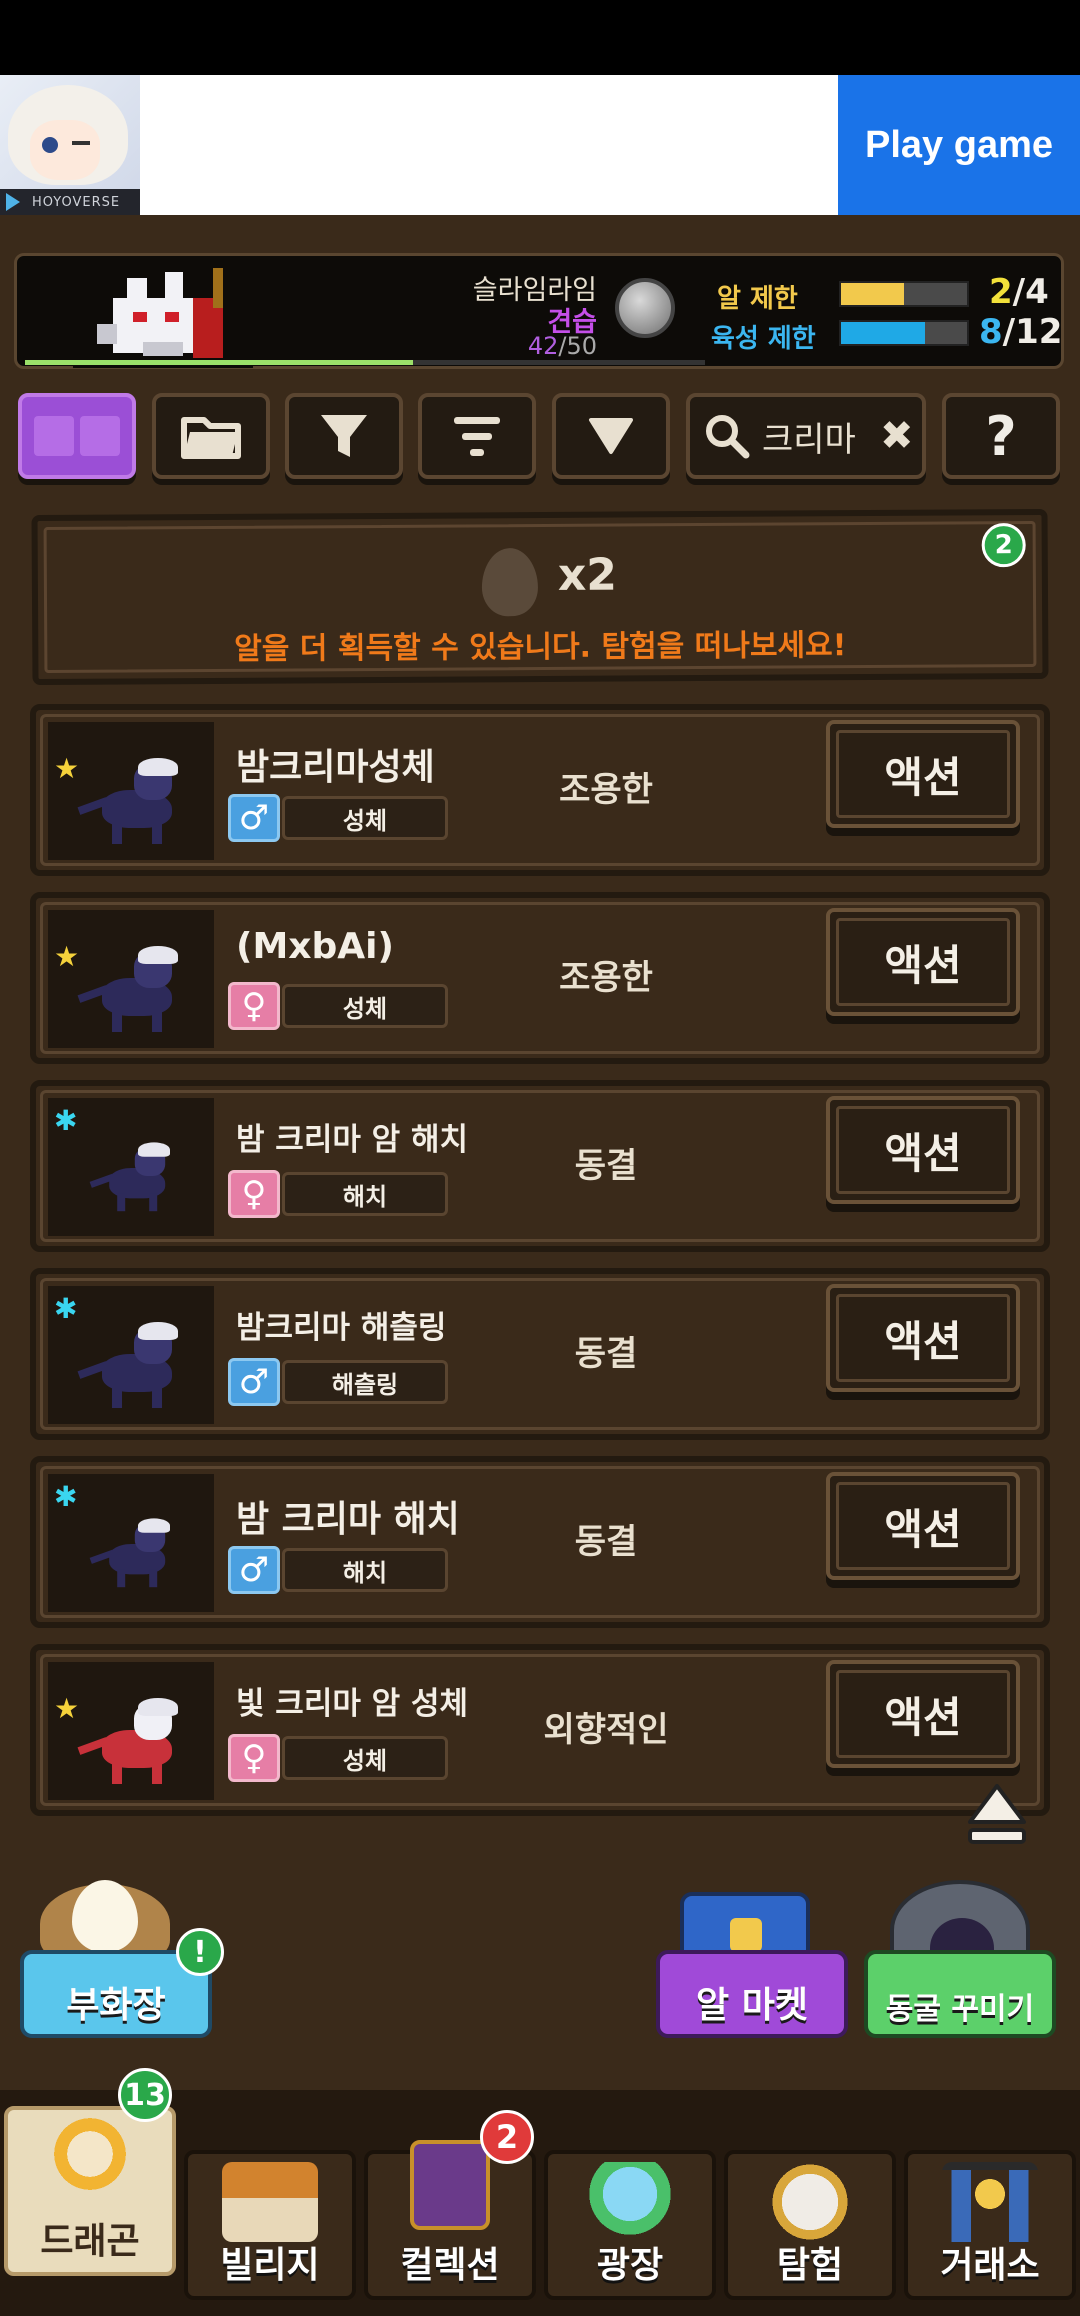 This screenshot has height=2316, width=1080. Describe the element at coordinates (897, 436) in the screenshot. I see `close-icon: ✖` at that location.